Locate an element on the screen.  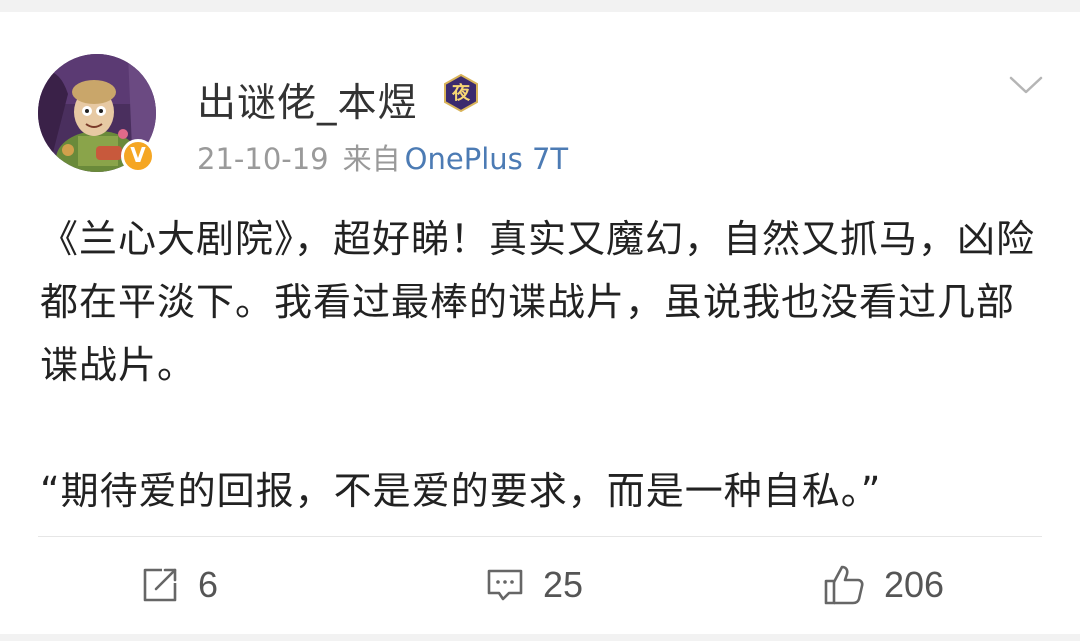
divider is located at coordinates (540, 536).